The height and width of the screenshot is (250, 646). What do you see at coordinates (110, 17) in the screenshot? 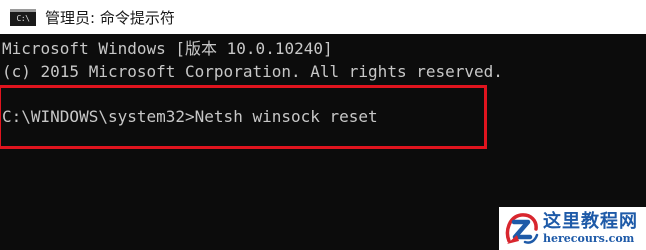
I see `window-title: 管理员: 命令提示符` at bounding box center [110, 17].